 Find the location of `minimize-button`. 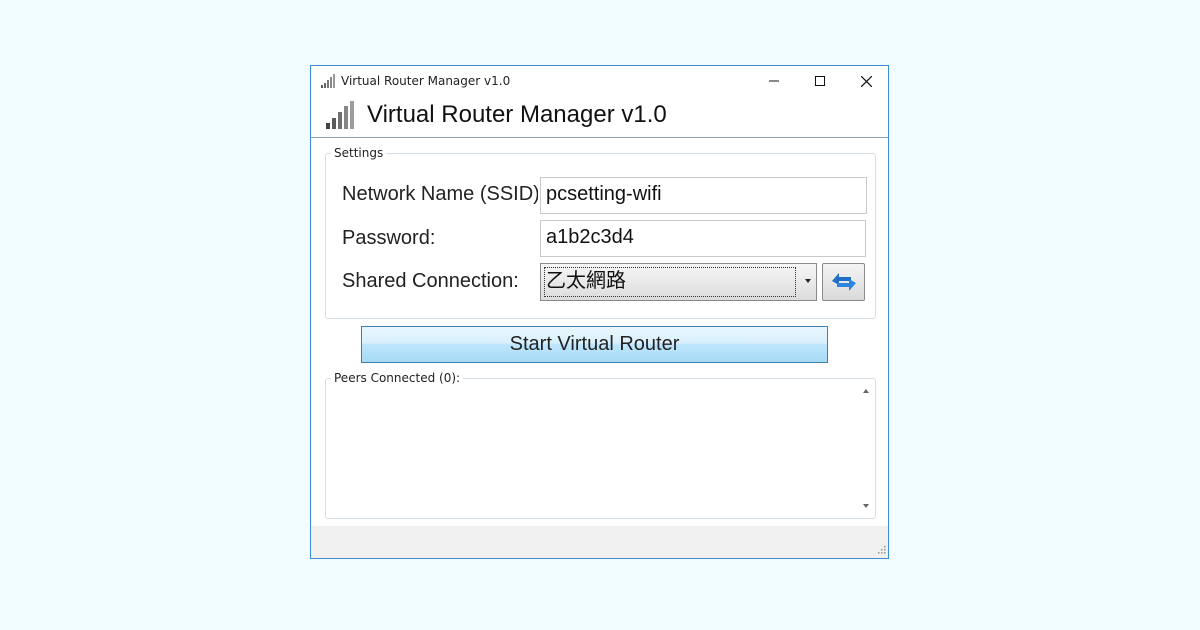

minimize-button is located at coordinates (774, 81).